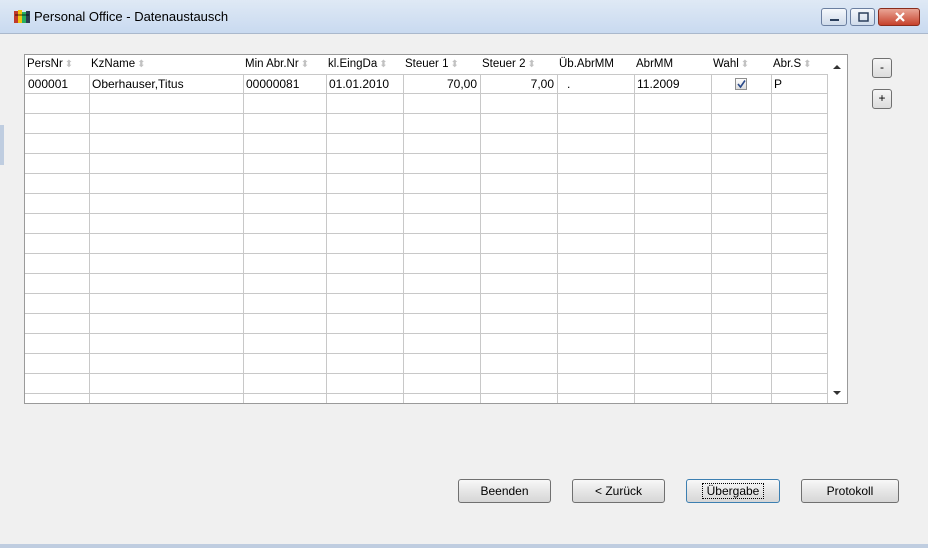 The width and height of the screenshot is (928, 548). Describe the element at coordinates (837, 393) in the screenshot. I see `scroll-down-icon` at that location.